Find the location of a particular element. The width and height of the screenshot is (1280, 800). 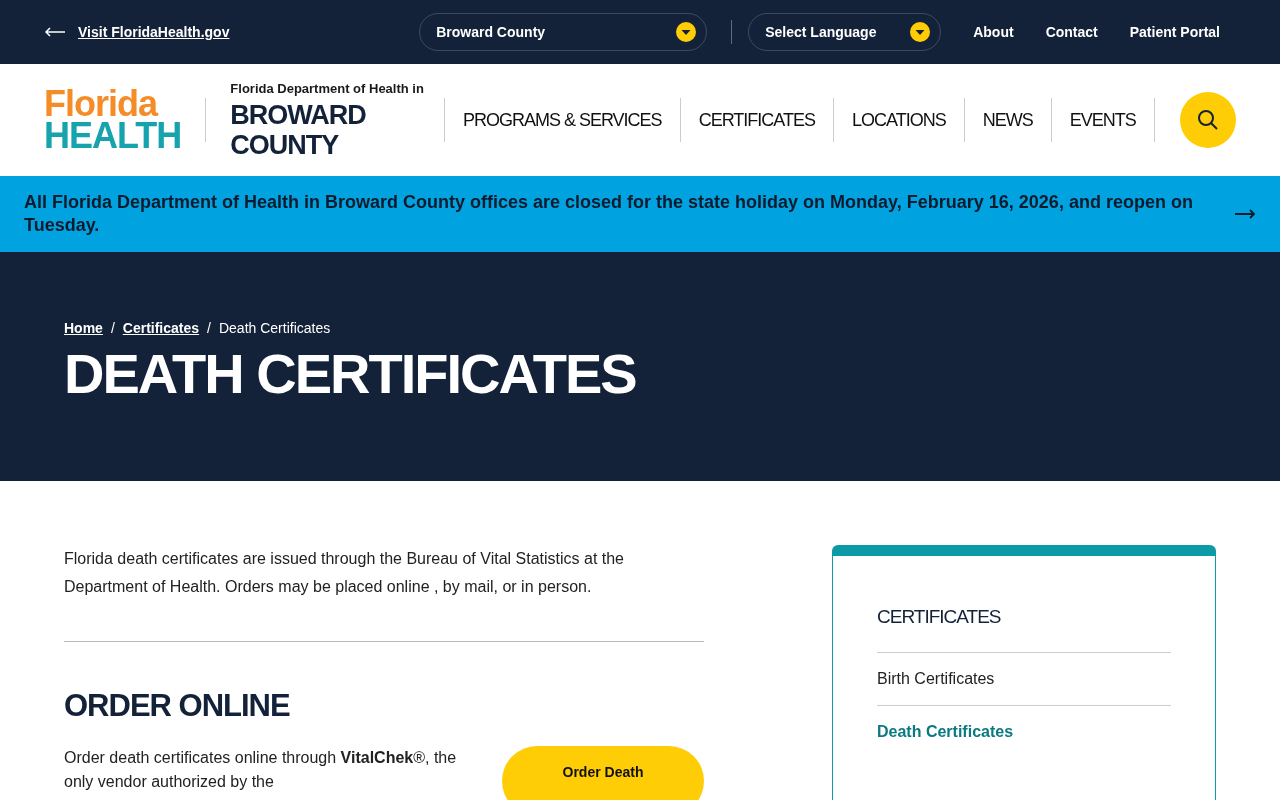

nav-link: EVENTS is located at coordinates (1102, 120).